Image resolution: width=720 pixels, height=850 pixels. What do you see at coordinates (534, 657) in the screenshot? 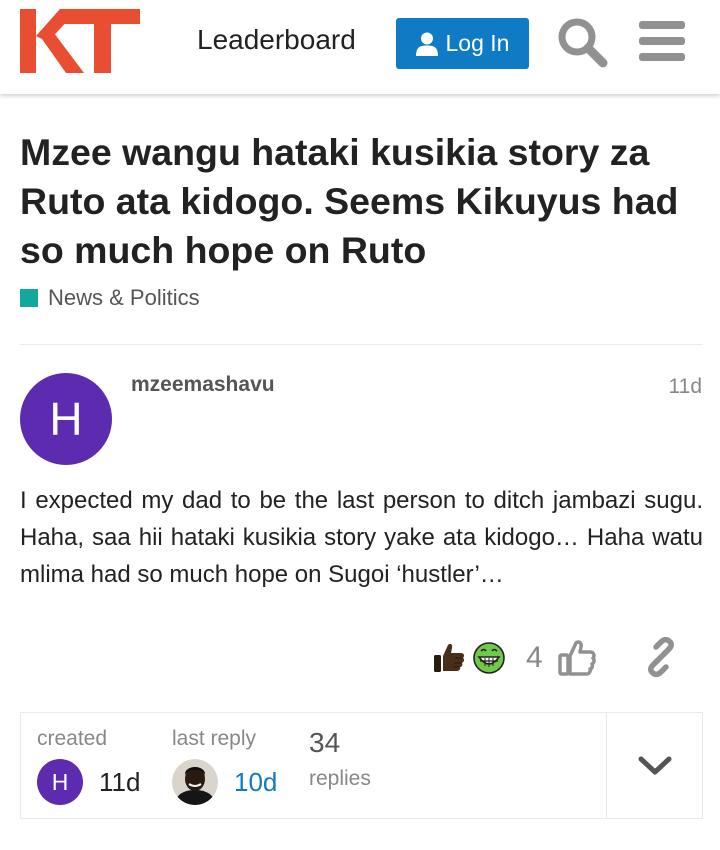
I see `reaction-count: 4` at bounding box center [534, 657].